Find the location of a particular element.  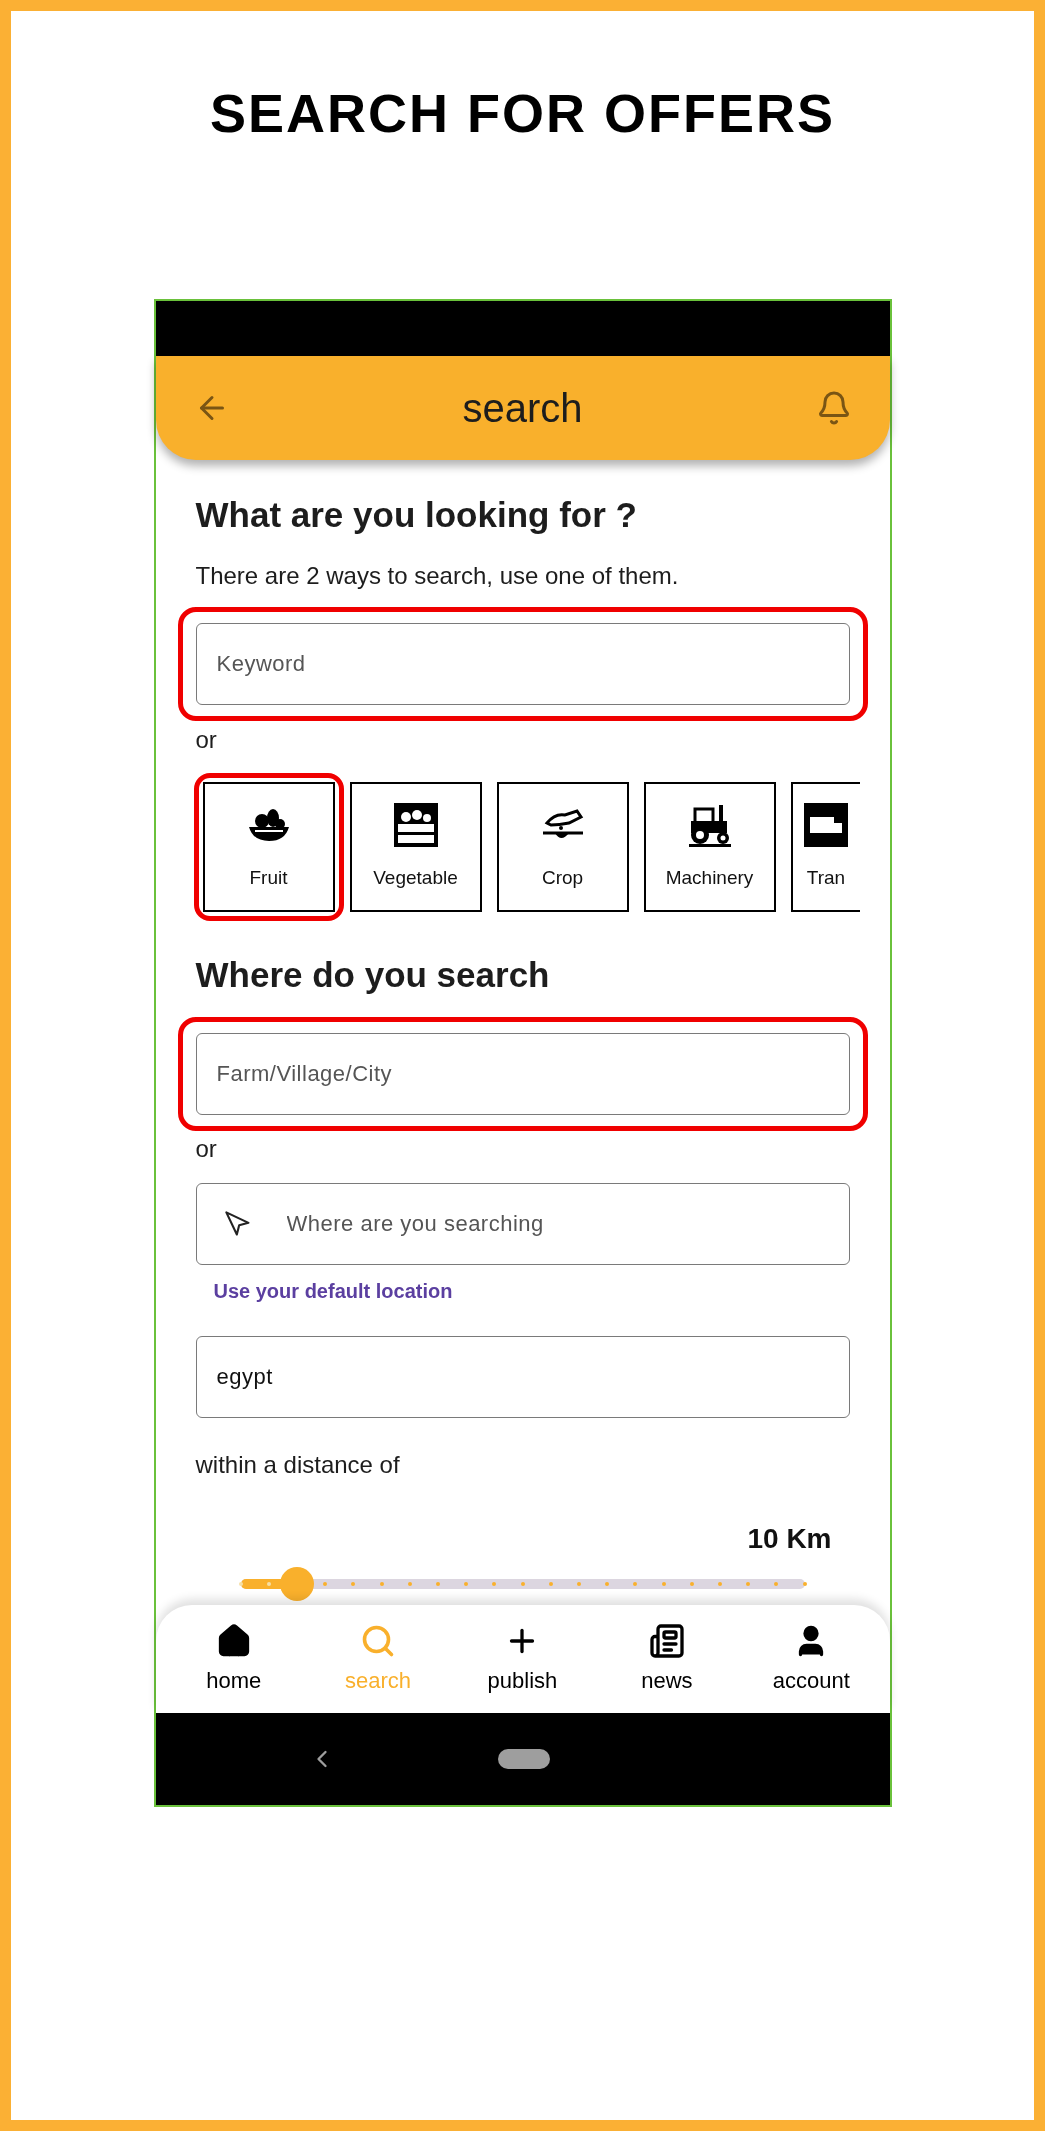

nav-item: account is located at coordinates (811, 1659).